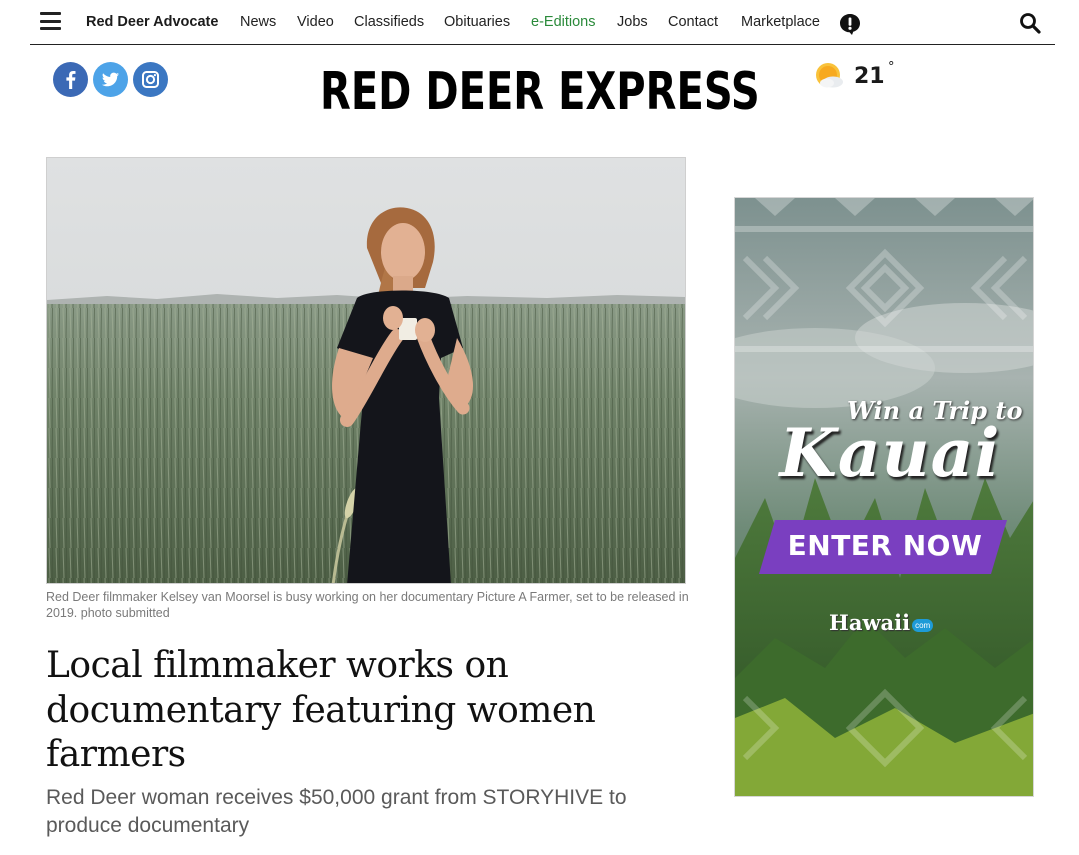 The image size is (1079, 855). I want to click on nav-brand-red-deer-advocate: Red Deer Advocate, so click(152, 22).